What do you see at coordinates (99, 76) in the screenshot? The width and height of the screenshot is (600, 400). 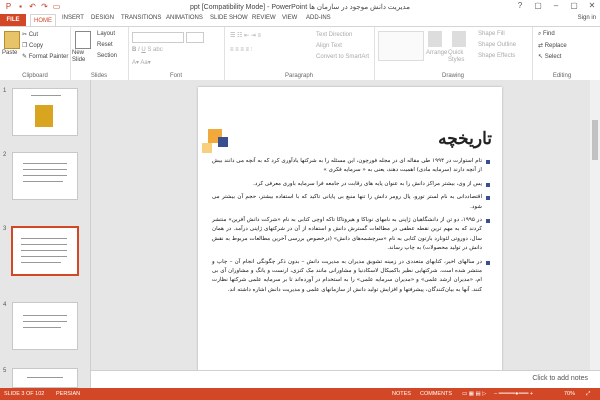 I see `slides-group-label: Slides` at bounding box center [99, 76].